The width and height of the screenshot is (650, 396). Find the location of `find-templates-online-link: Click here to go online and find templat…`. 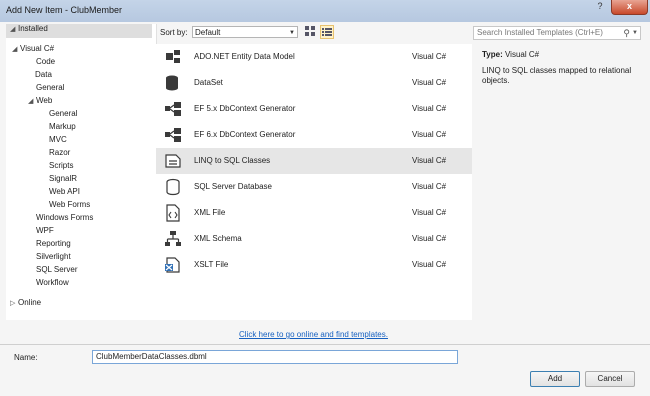

find-templates-online-link: Click here to go online and find templat… is located at coordinates (313, 334).